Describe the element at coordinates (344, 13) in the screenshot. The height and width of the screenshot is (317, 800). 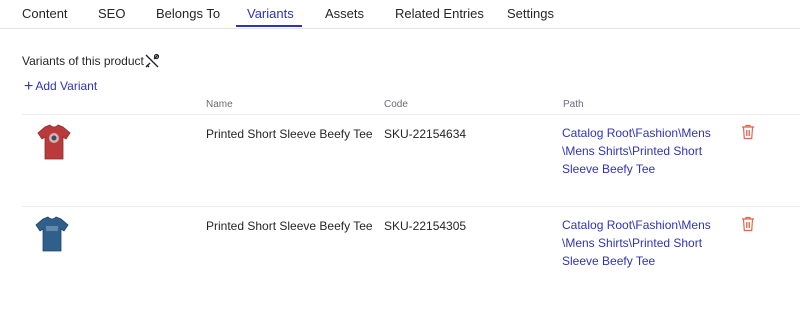
I see `tab-assets: Assets` at that location.